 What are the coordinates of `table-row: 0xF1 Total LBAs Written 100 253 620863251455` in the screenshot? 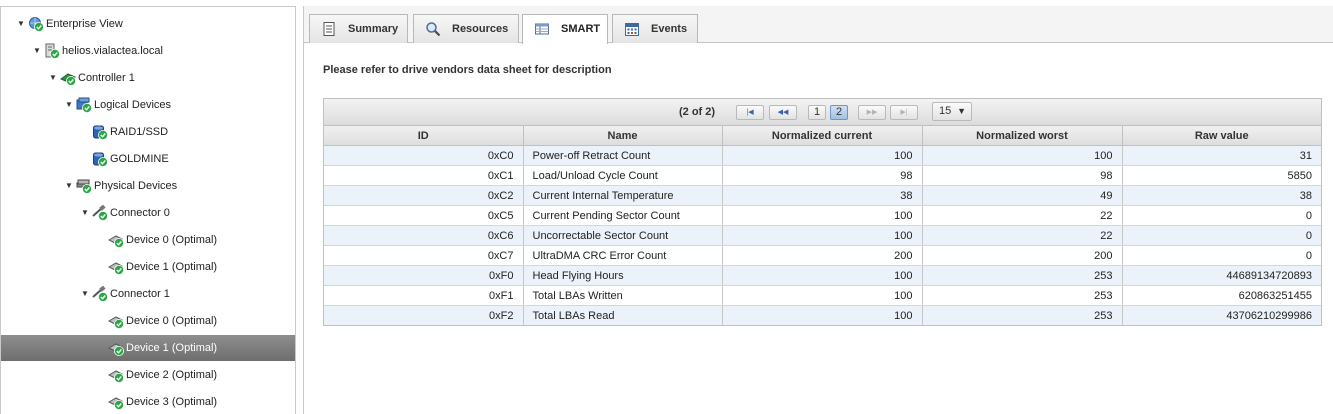 It's located at (822, 295).